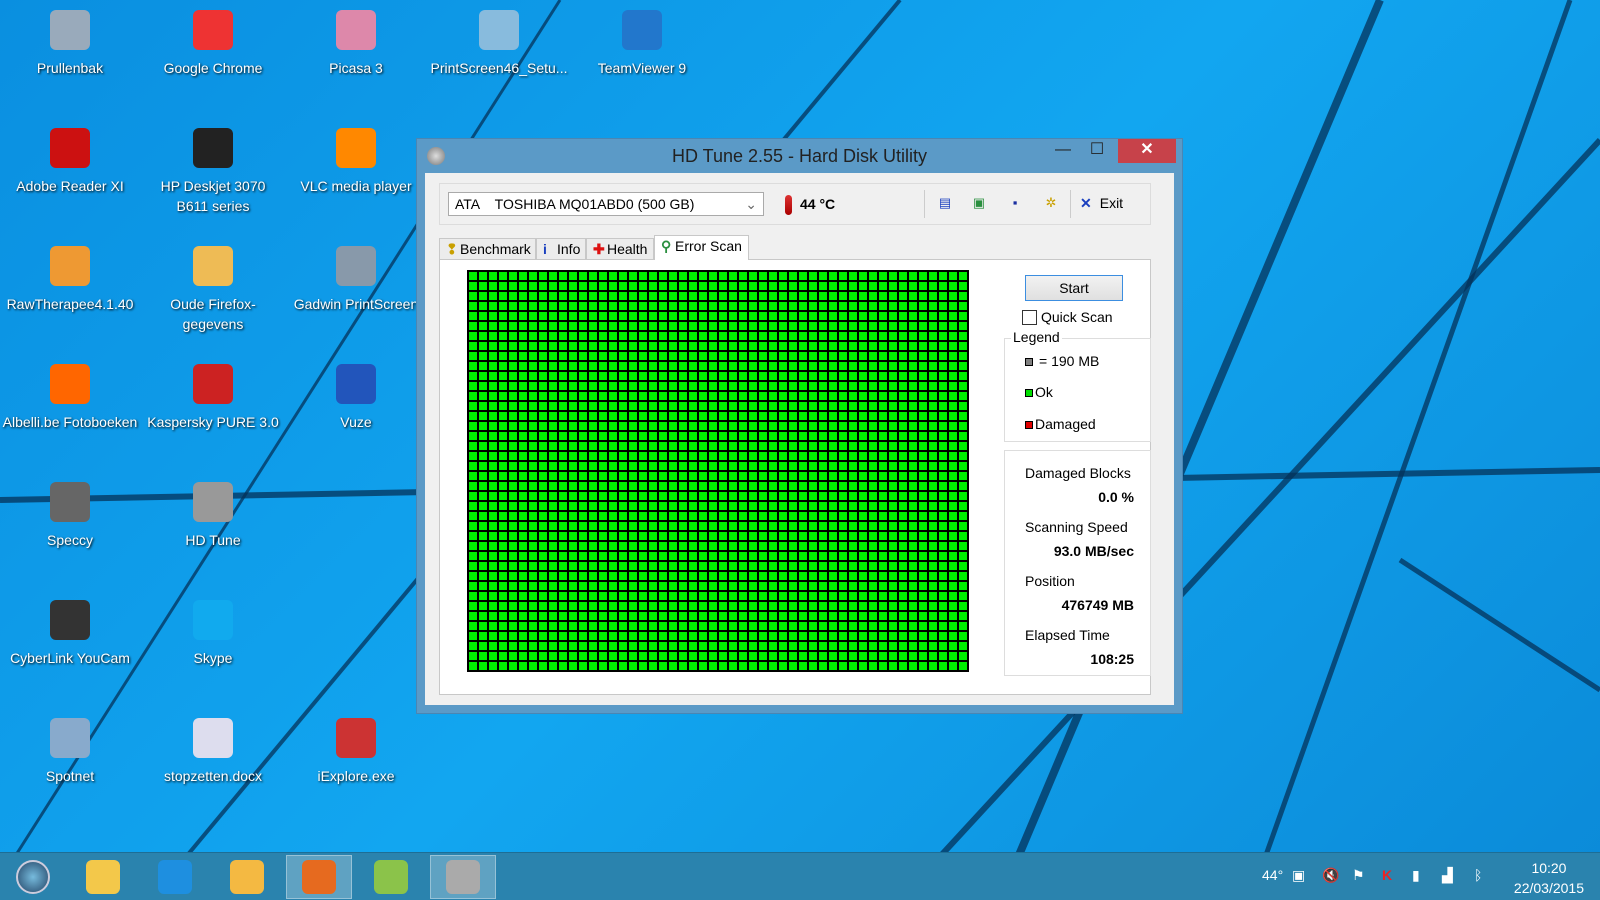 Image resolution: width=1600 pixels, height=900 pixels. What do you see at coordinates (1447, 875) in the screenshot?
I see `signal-strength-icon: ▟` at bounding box center [1447, 875].